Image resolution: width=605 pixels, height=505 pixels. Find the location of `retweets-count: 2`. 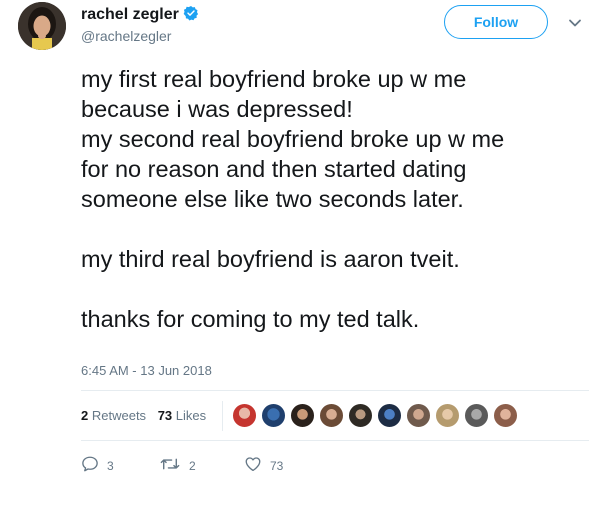

retweets-count: 2 is located at coordinates (85, 415).